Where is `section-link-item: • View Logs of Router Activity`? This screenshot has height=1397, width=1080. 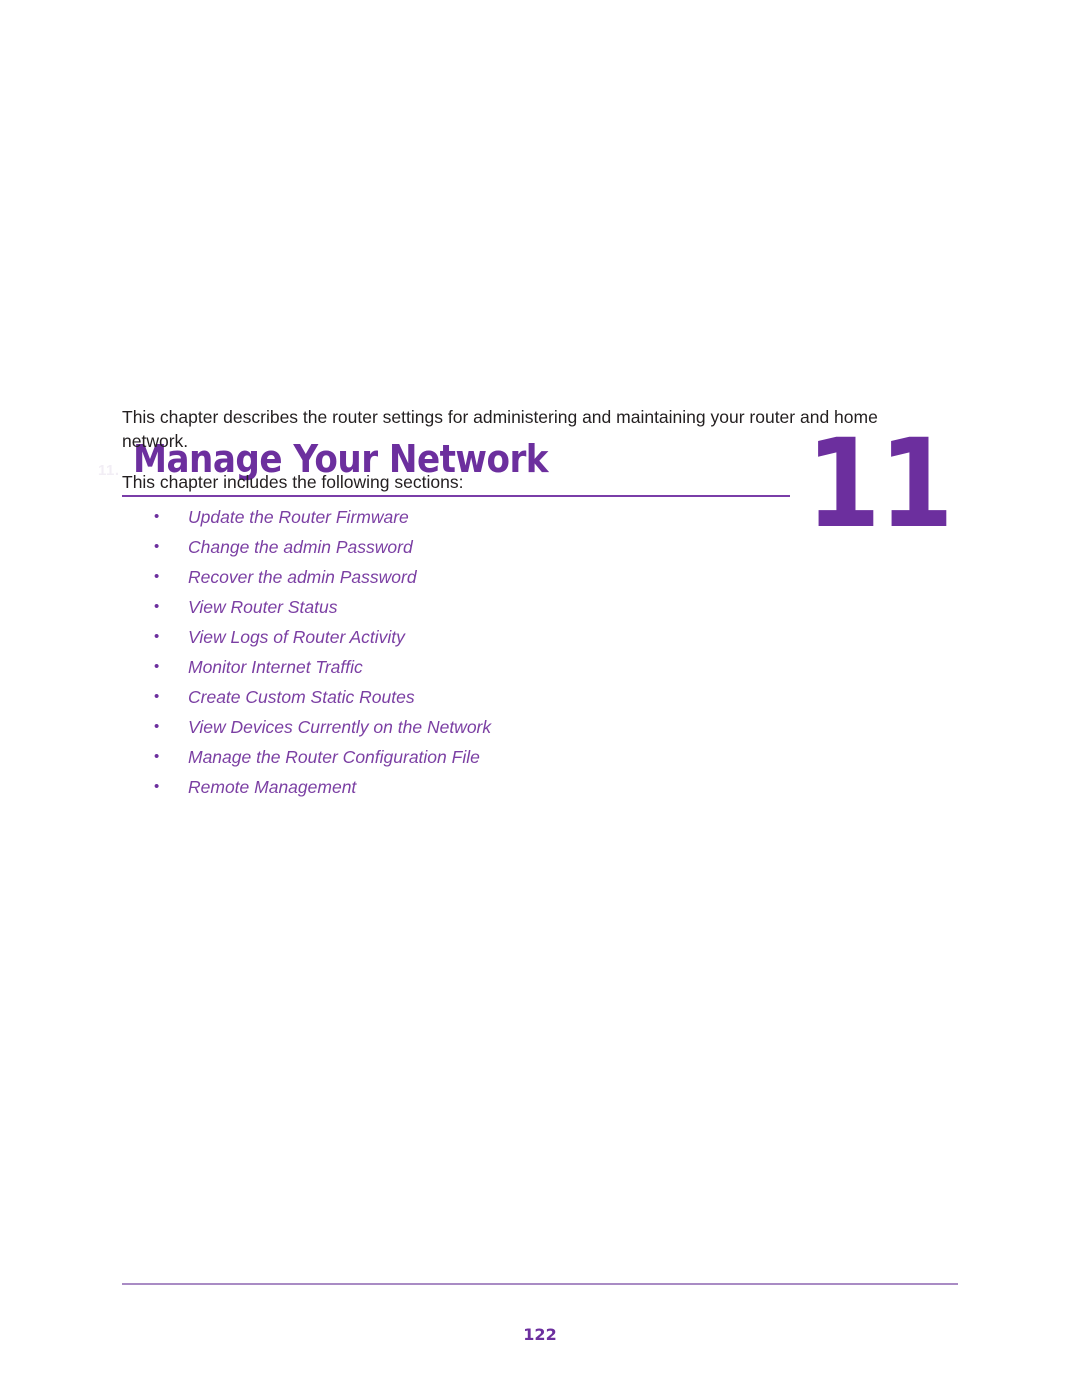 section-link-item: • View Logs of Router Activity is located at coordinates (472, 637).